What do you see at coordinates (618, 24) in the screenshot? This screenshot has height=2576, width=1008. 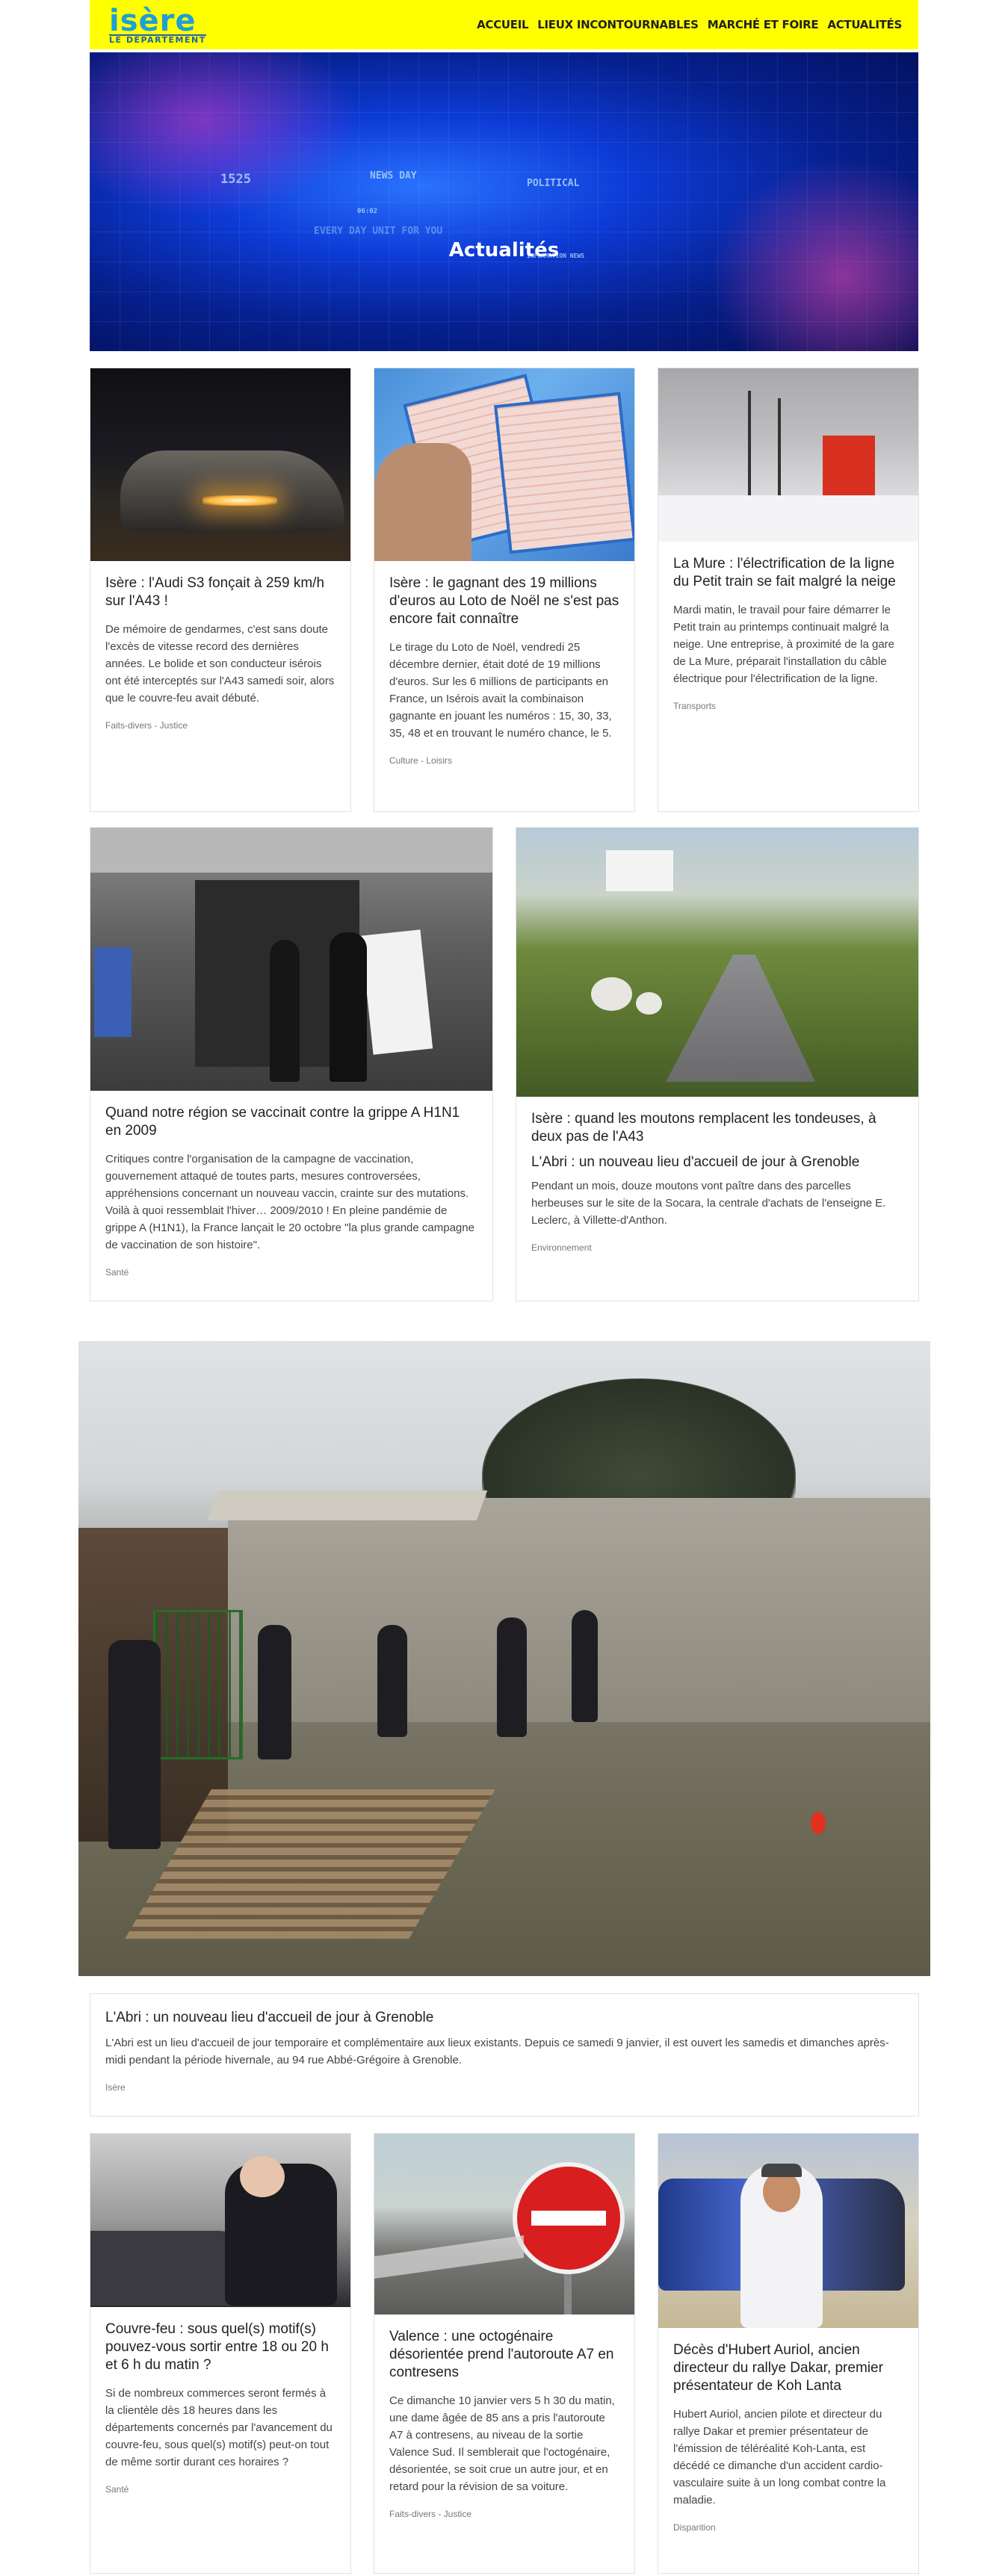 I see `nav-lieux-incontournables: LIEUX INCONTOURNABLES` at bounding box center [618, 24].